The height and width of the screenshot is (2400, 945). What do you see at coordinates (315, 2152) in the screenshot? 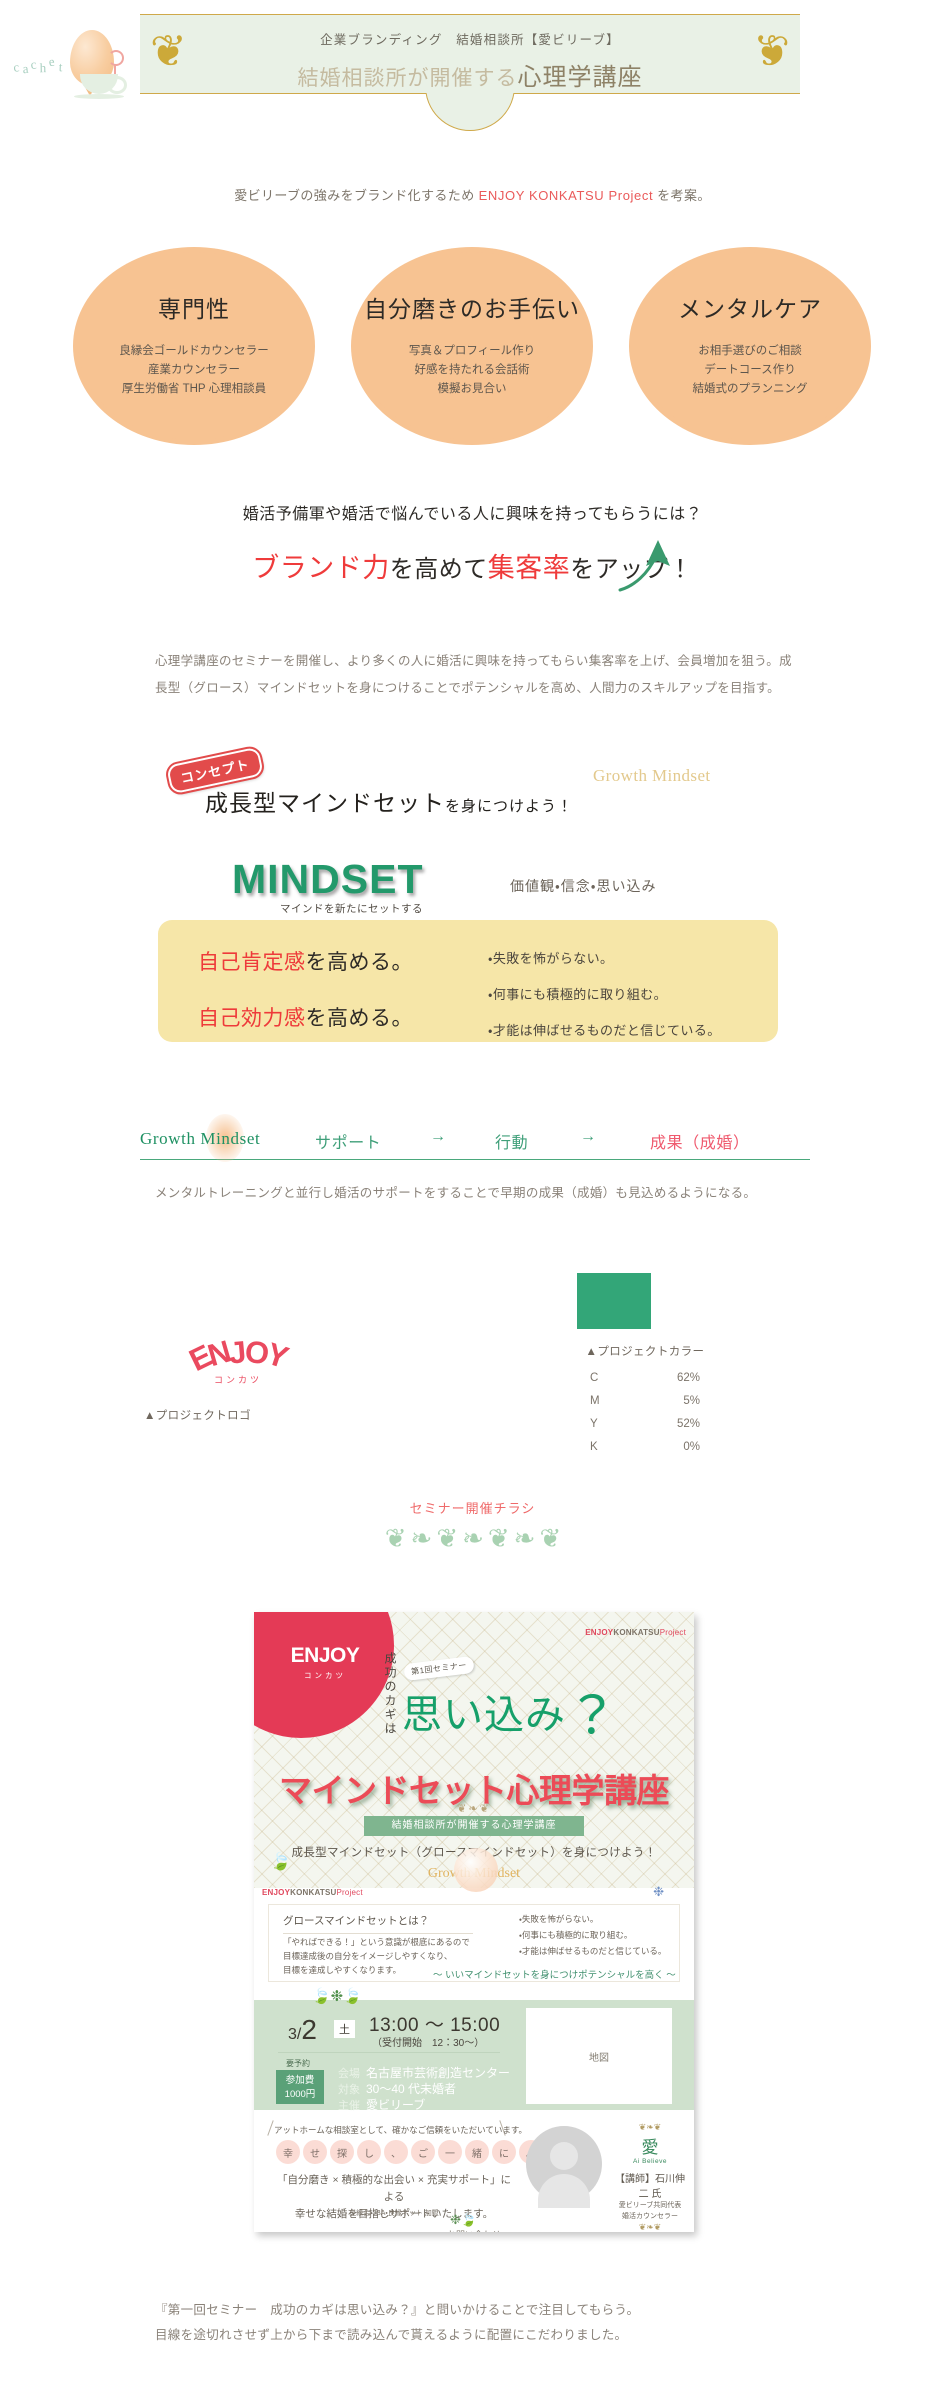
I see `footer-chip: せ` at bounding box center [315, 2152].